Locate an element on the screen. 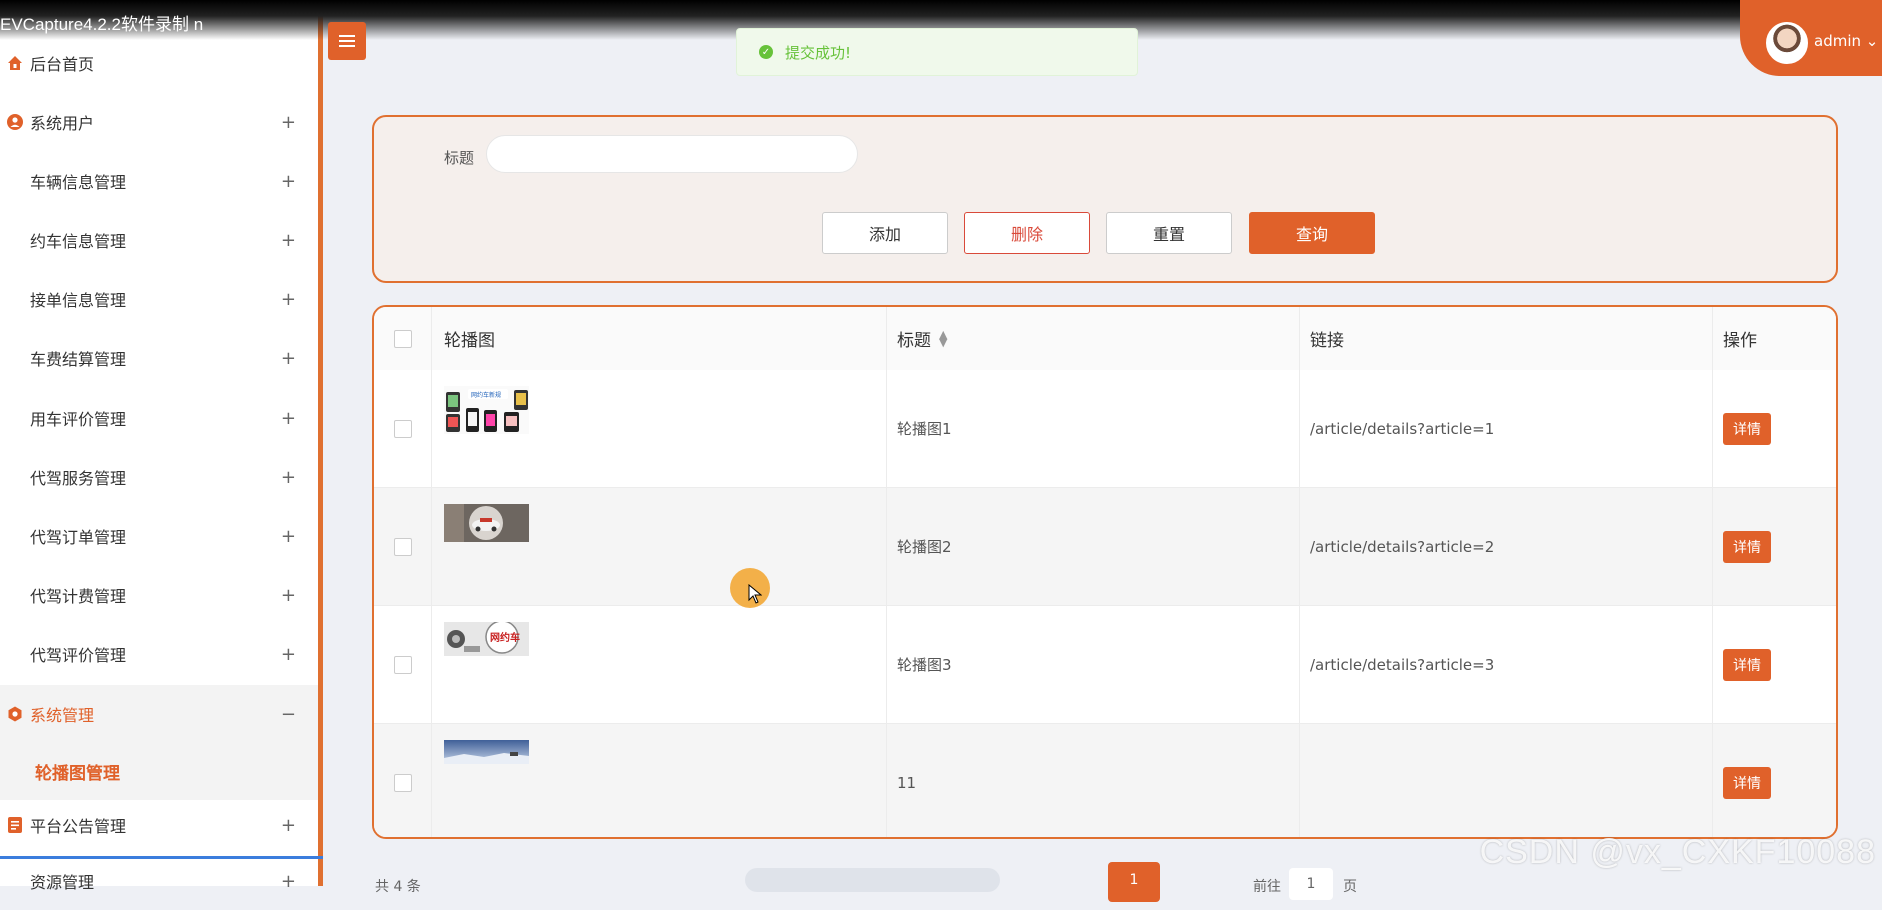 The image size is (1882, 910). sidebar-item-label: 代驾订单管理 is located at coordinates (78, 537).